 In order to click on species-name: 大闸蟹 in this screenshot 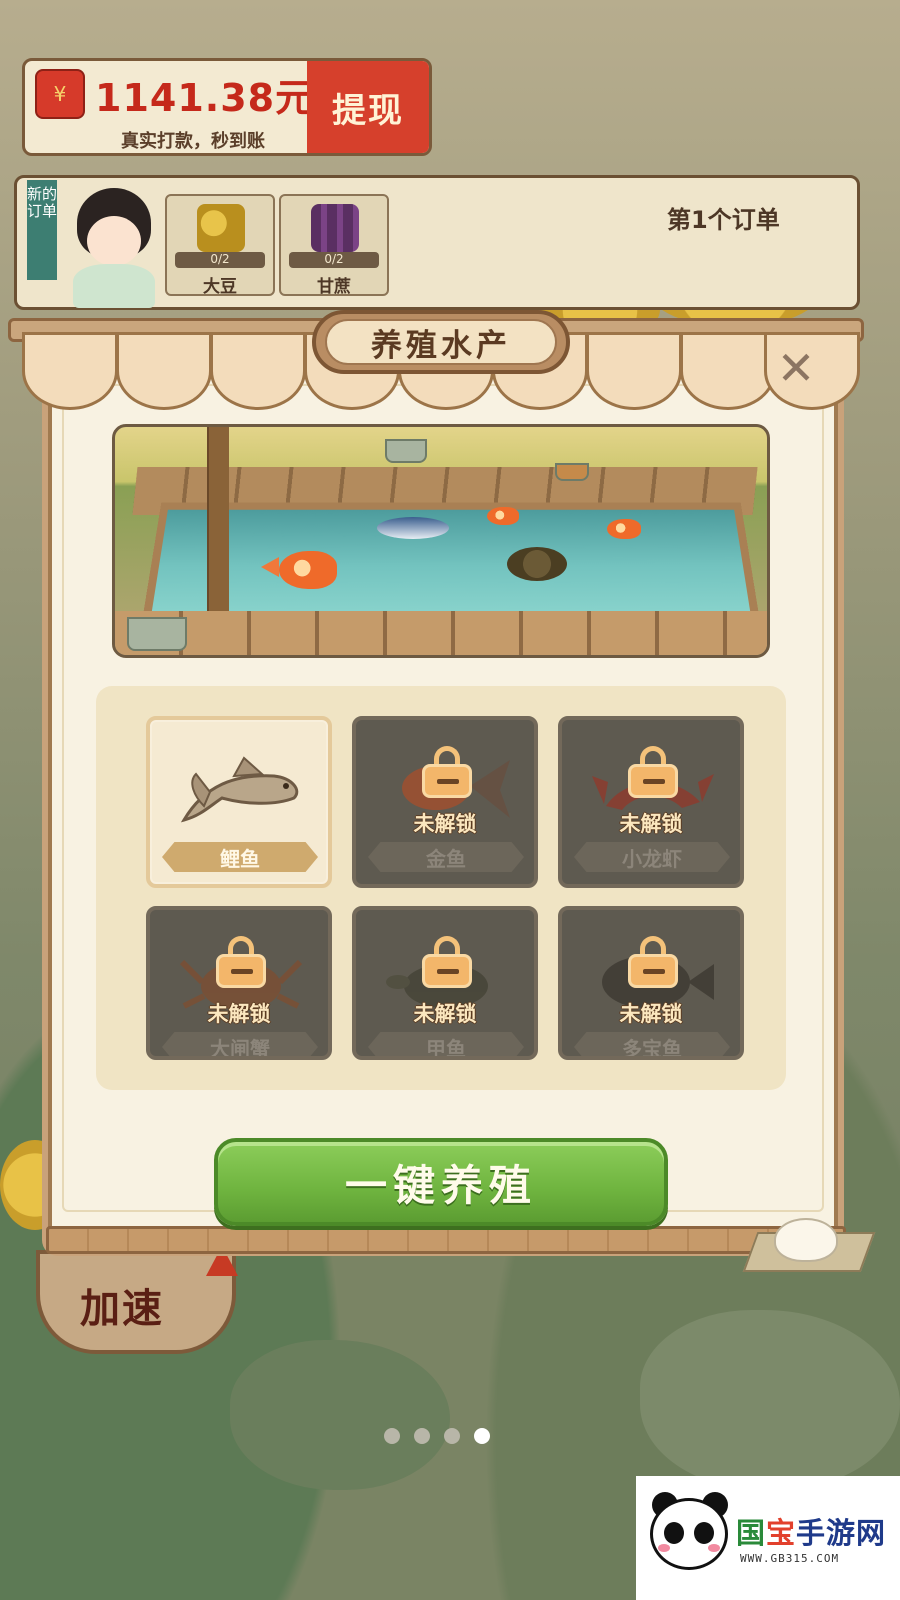, I will do `click(240, 1044)`.